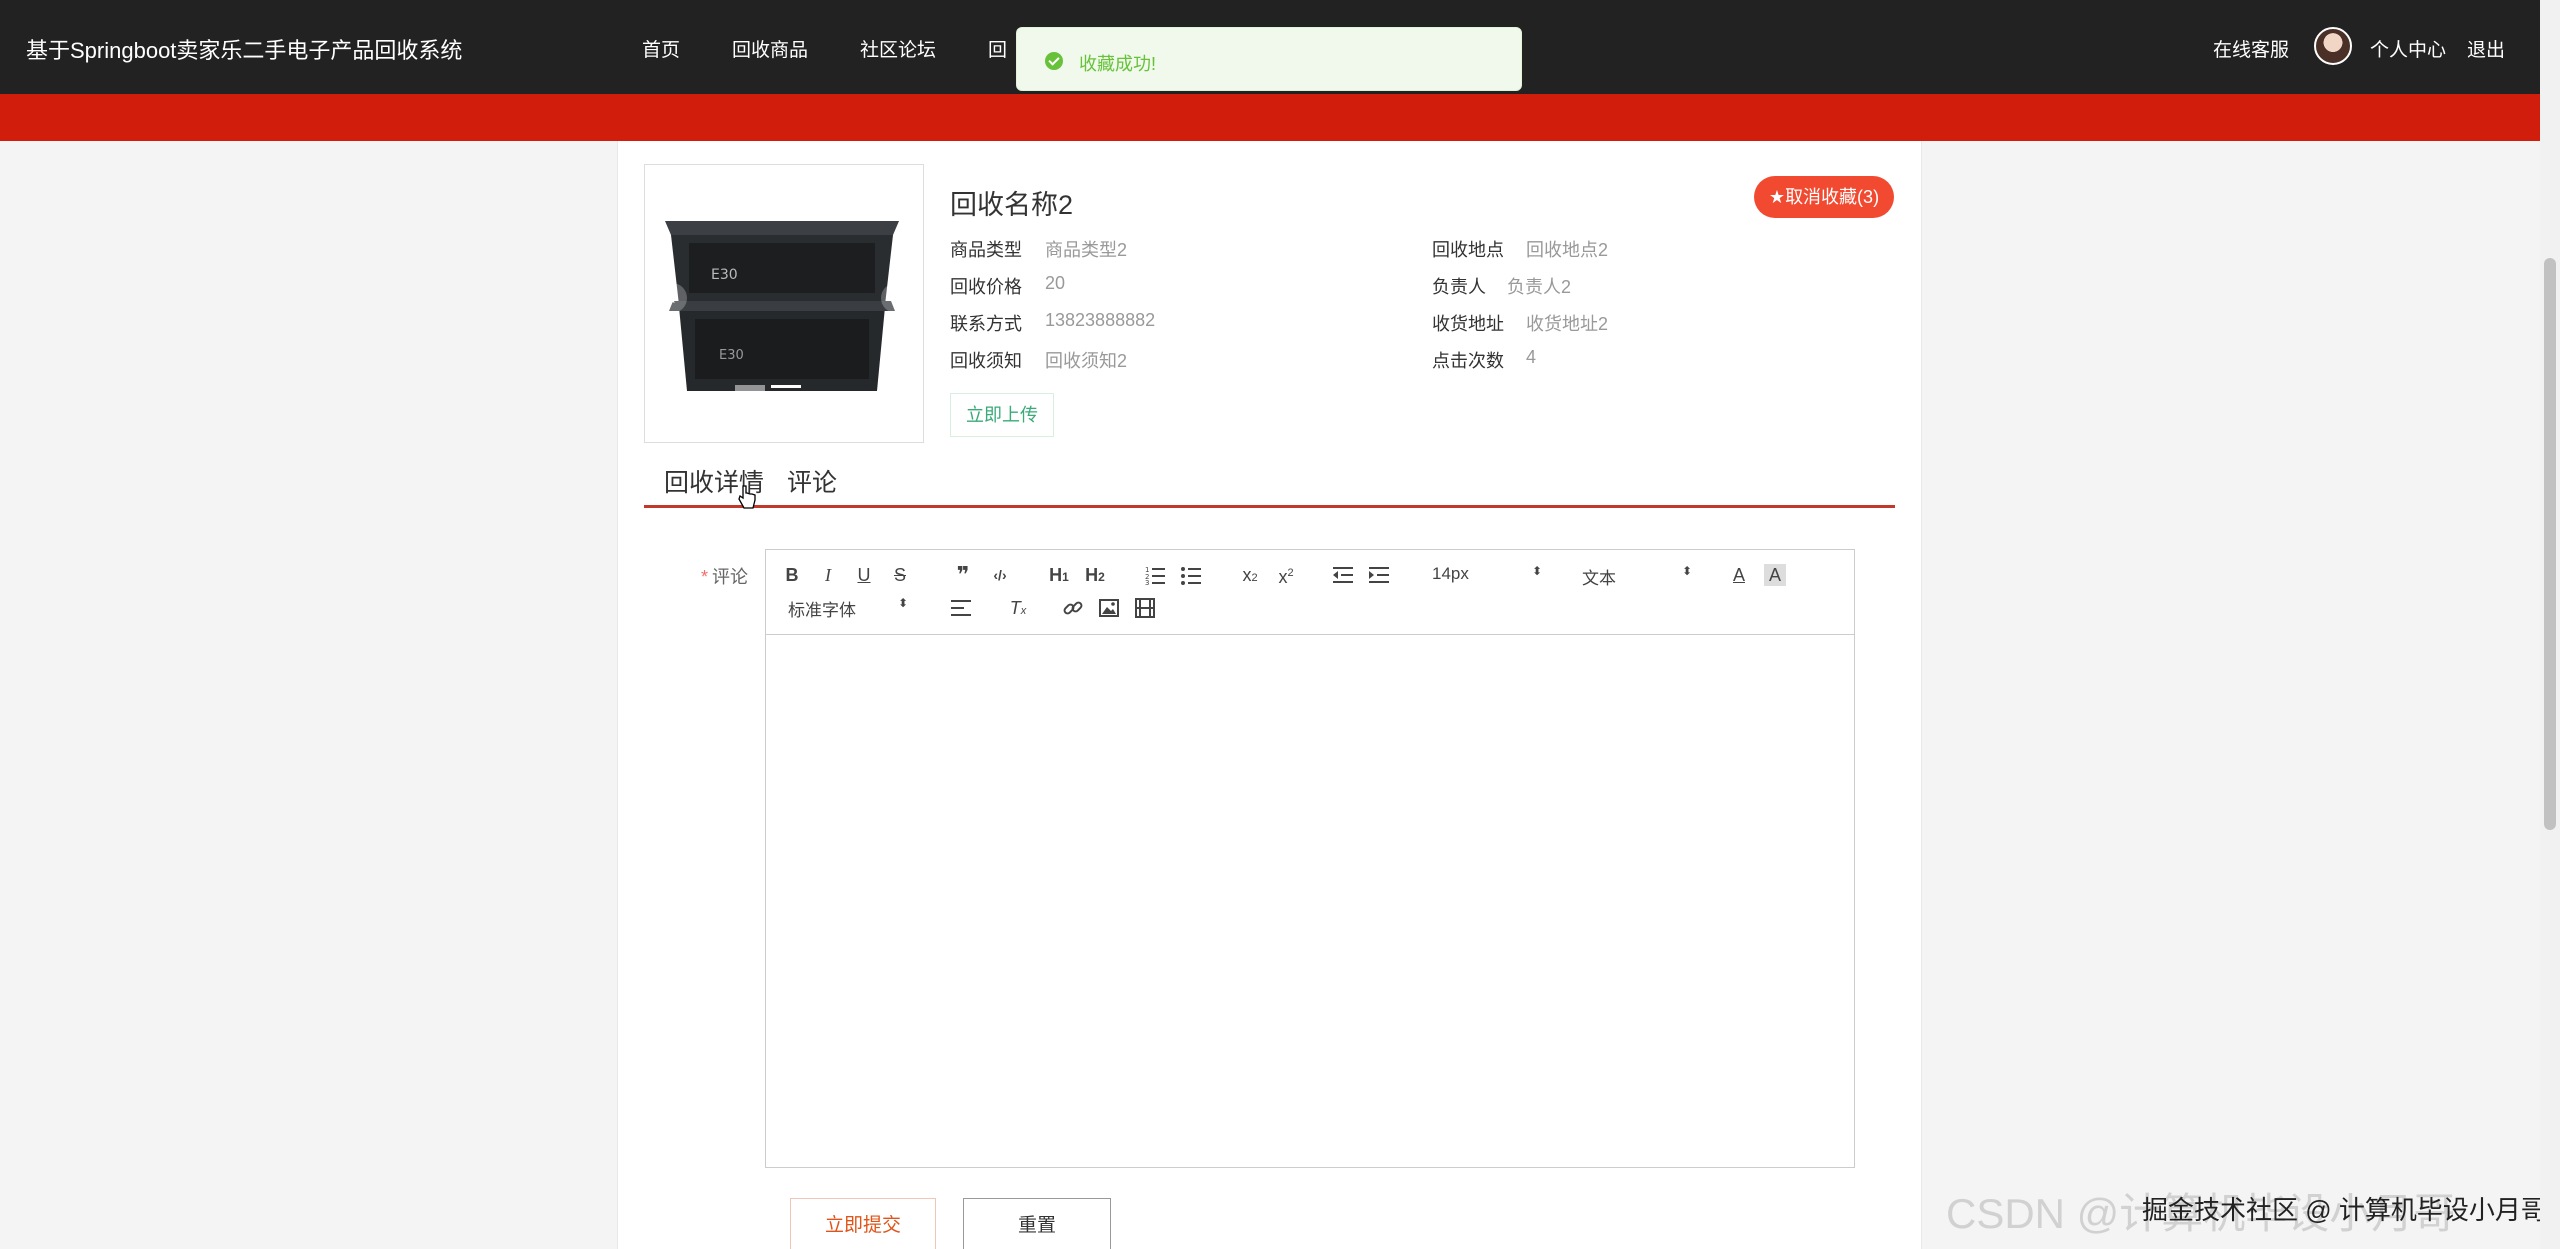 This screenshot has height=1249, width=2560. I want to click on product-image: E30 E30, so click(782, 306).